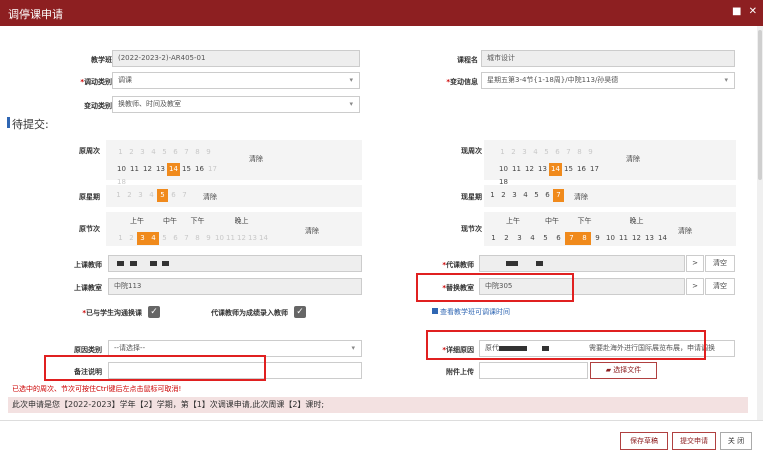  I want to click on window-controls: ■ ✕, so click(745, 11).